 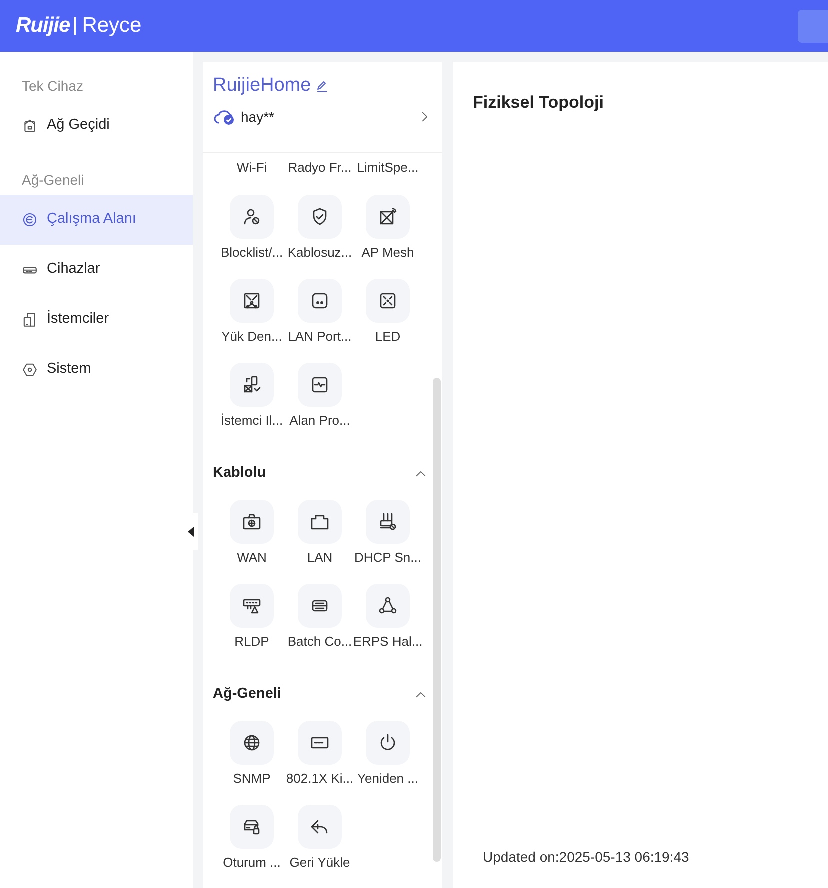 I want to click on person-block-icon, so click(x=252, y=217).